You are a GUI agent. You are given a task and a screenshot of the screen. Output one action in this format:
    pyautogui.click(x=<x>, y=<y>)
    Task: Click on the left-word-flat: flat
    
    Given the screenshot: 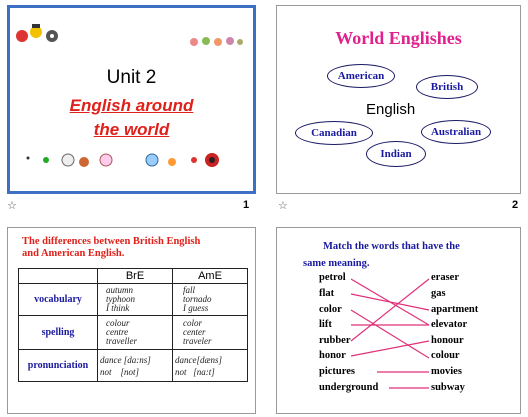 What is the action you would take?
    pyautogui.click(x=327, y=293)
    